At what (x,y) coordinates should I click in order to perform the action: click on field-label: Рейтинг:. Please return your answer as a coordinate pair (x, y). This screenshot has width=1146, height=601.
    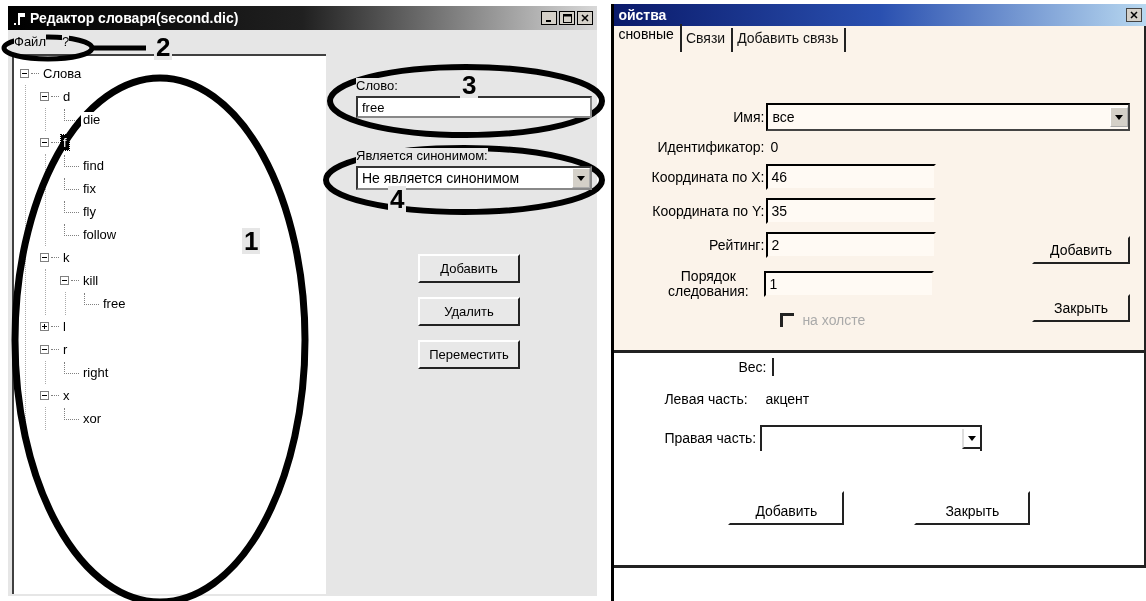
    Looking at the image, I should click on (737, 245).